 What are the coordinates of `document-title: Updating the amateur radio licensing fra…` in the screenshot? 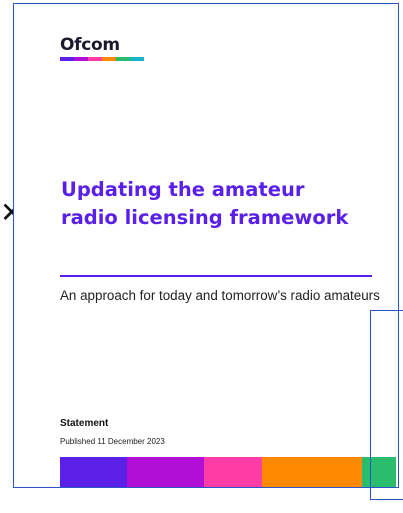 It's located at (205, 203).